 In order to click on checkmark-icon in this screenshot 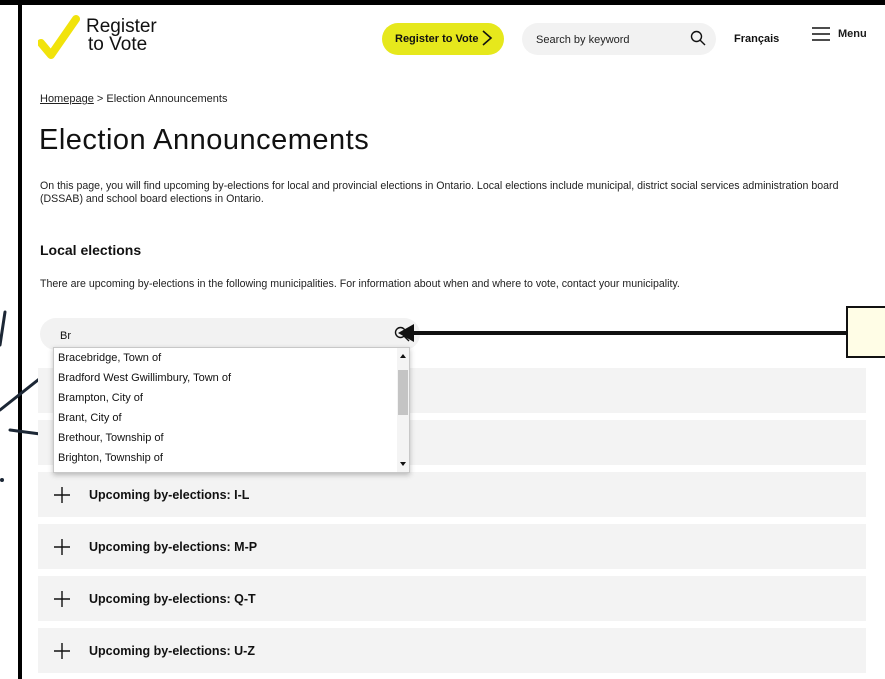, I will do `click(59, 37)`.